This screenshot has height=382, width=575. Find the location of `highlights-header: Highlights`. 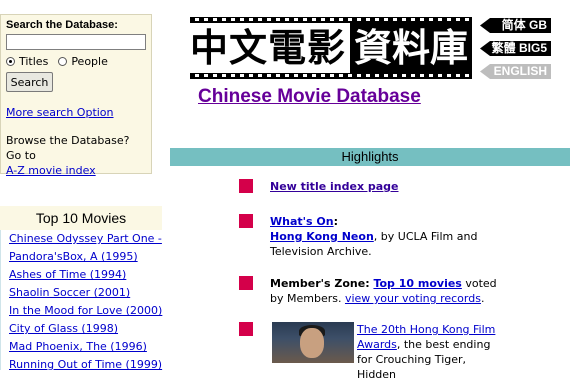

highlights-header: Highlights is located at coordinates (370, 157).